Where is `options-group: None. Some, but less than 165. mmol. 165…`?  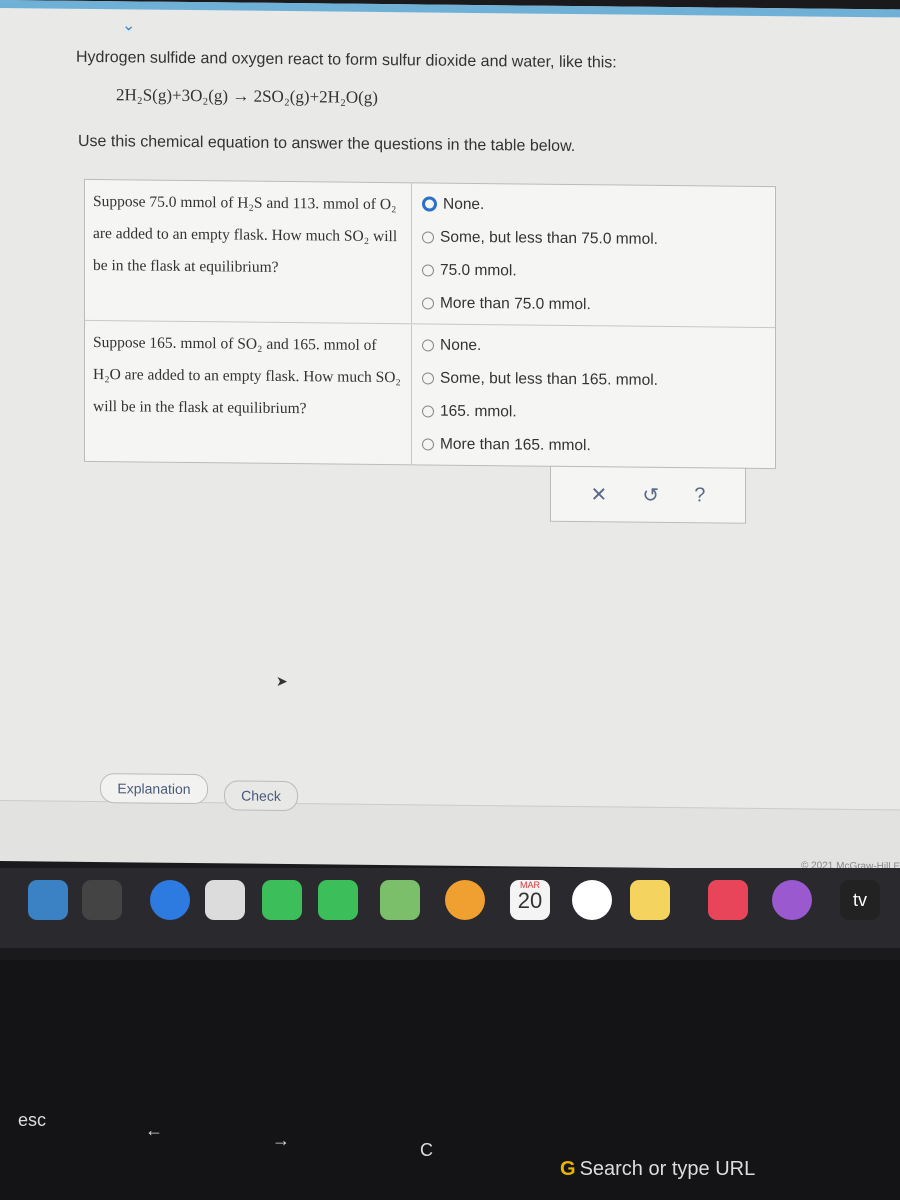
options-group: None. Some, but less than 165. mmol. 165… is located at coordinates (593, 396).